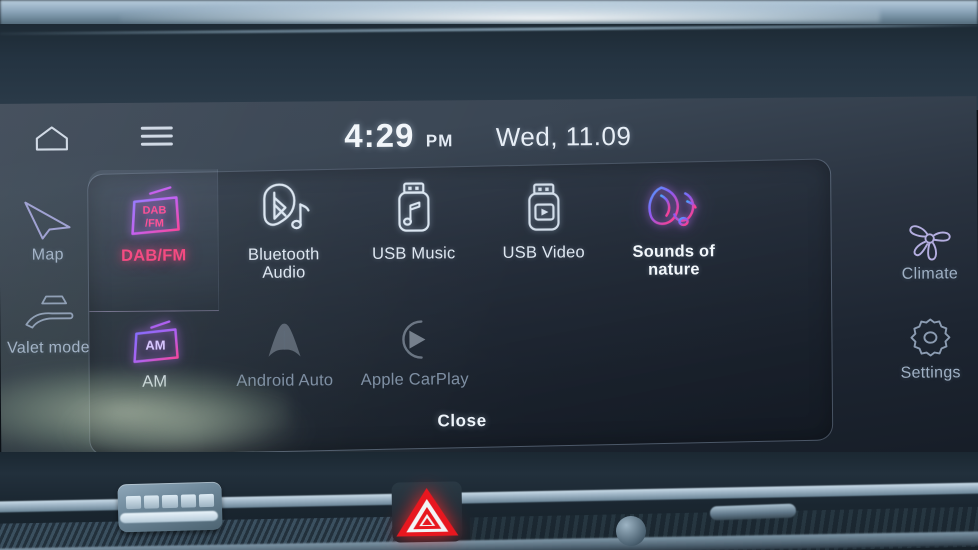  I want to click on sidebar-item-climate: Climate, so click(929, 249).